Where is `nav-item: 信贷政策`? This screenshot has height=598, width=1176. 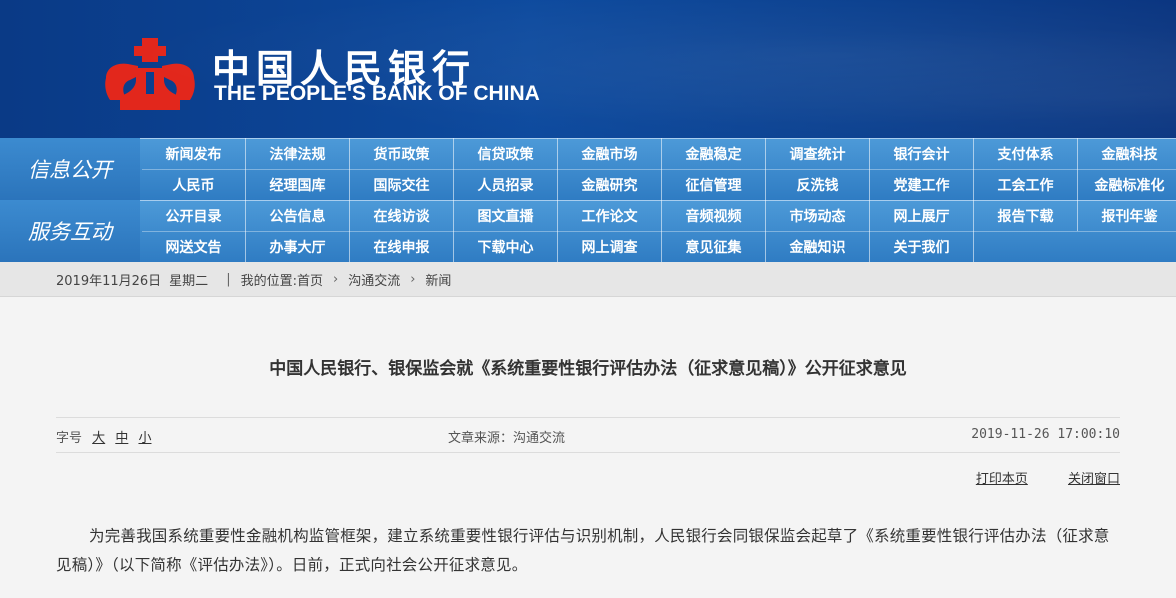
nav-item: 信贷政策 is located at coordinates (506, 153).